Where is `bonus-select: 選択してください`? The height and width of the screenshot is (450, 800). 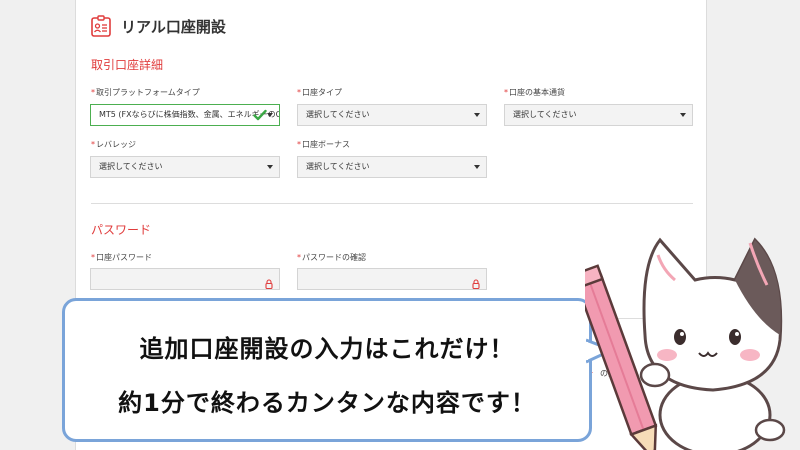
bonus-select: 選択してください is located at coordinates (392, 167).